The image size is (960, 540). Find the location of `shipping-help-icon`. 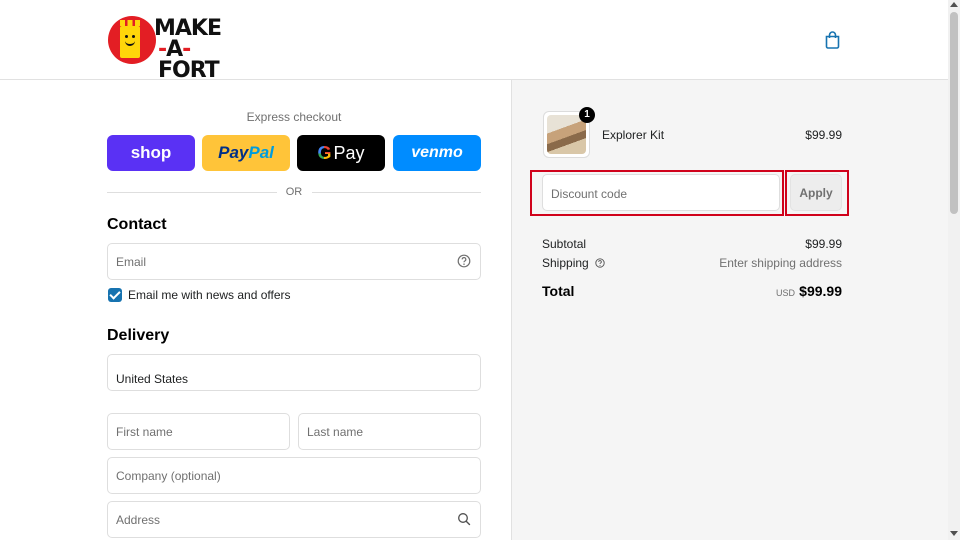

shipping-help-icon is located at coordinates (600, 263).